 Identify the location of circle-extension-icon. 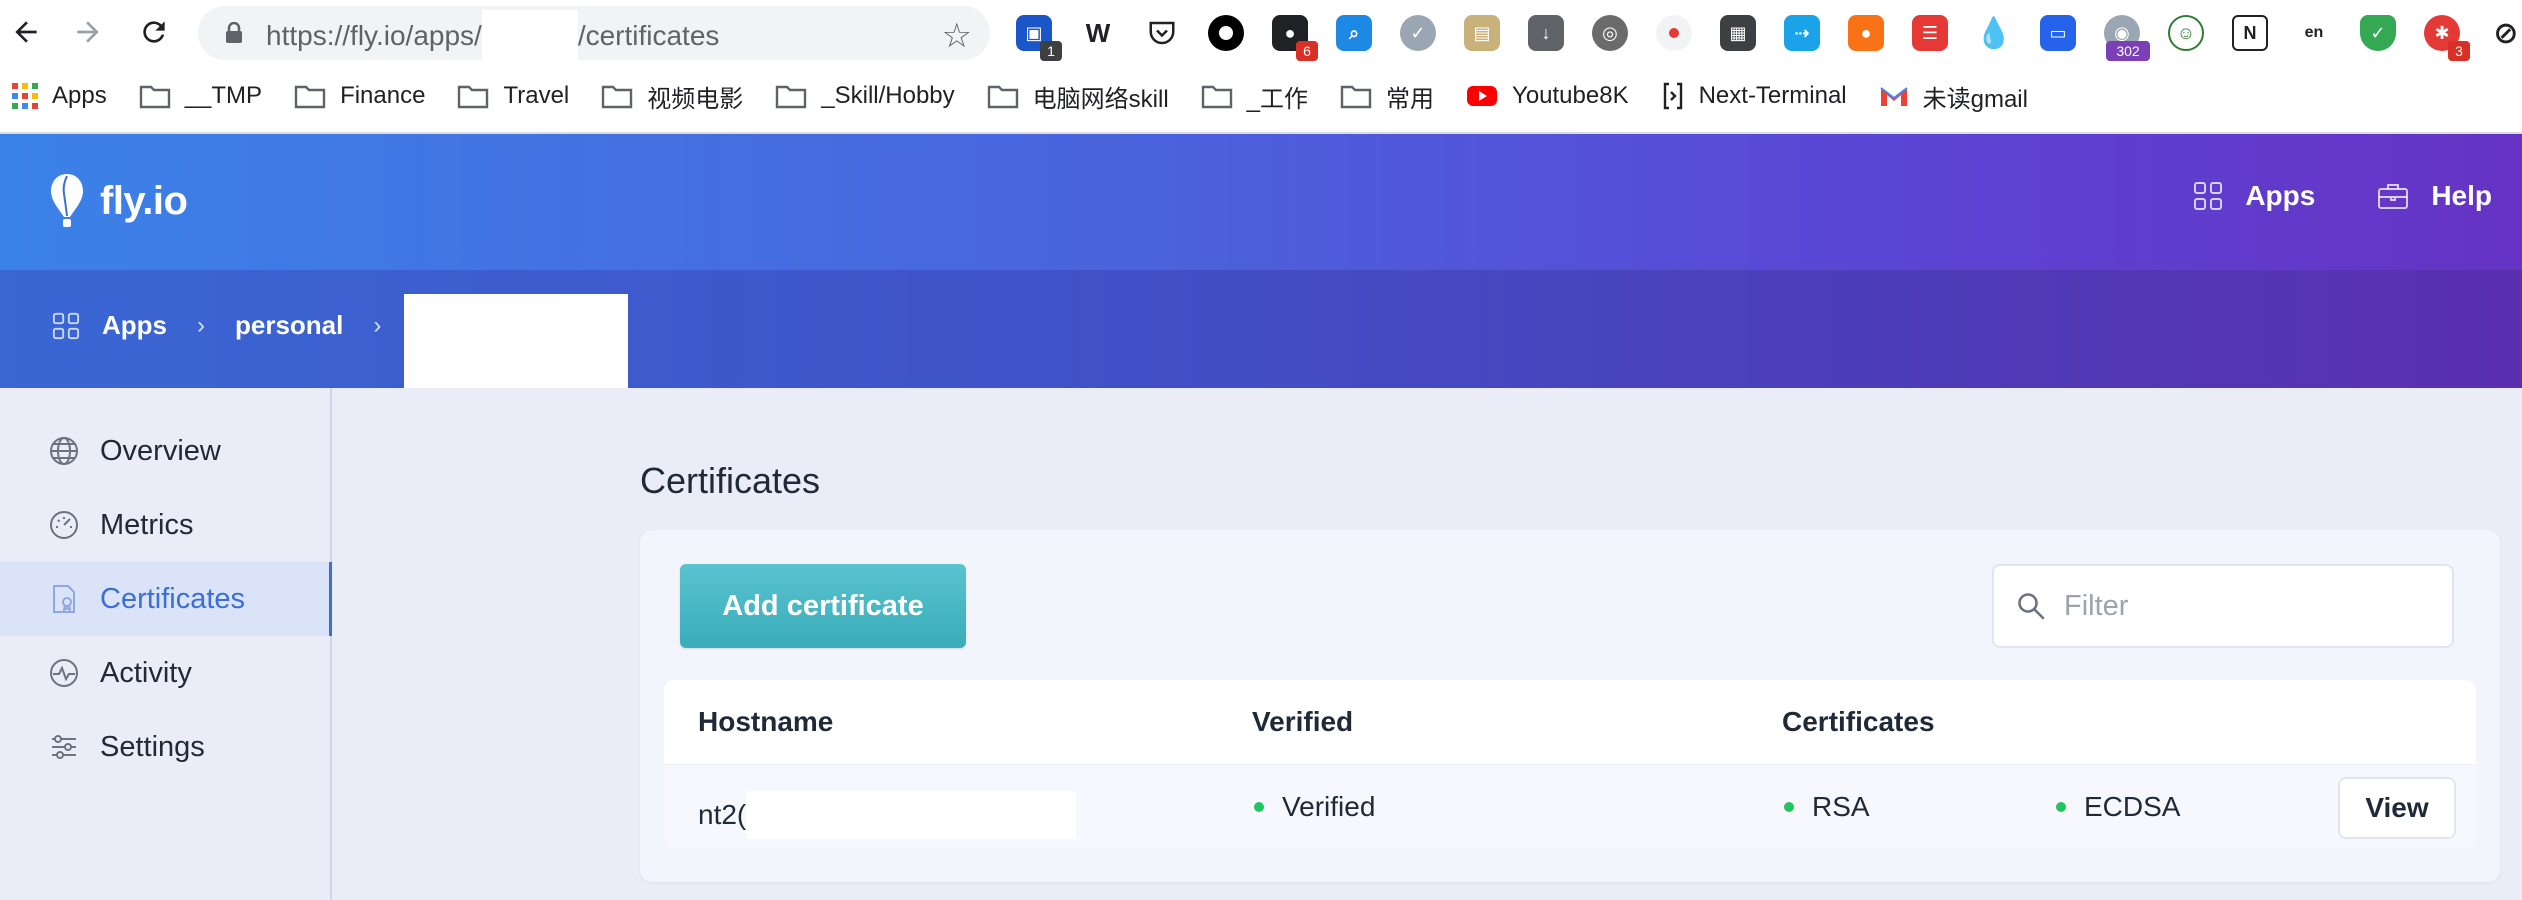
(1226, 33).